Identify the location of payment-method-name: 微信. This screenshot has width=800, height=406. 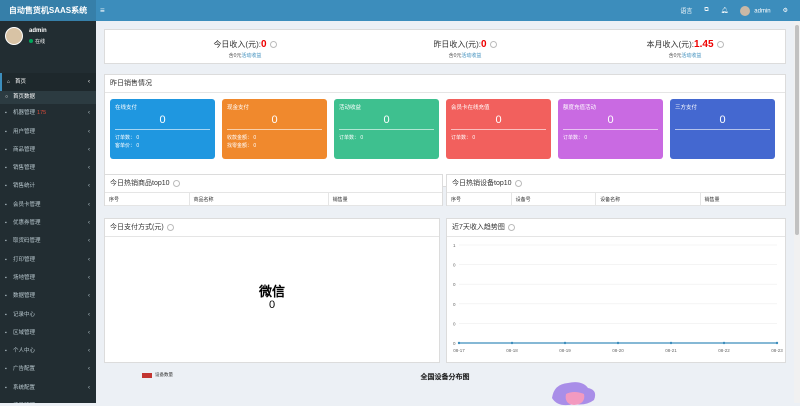
(271, 291).